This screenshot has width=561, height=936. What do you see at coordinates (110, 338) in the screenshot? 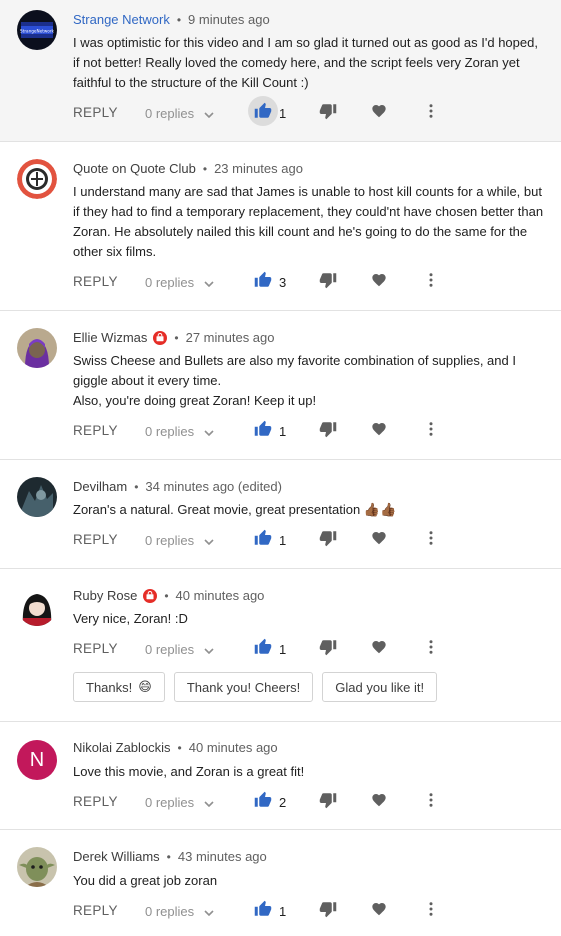
I see `author-name: Ellie Wizmas` at bounding box center [110, 338].